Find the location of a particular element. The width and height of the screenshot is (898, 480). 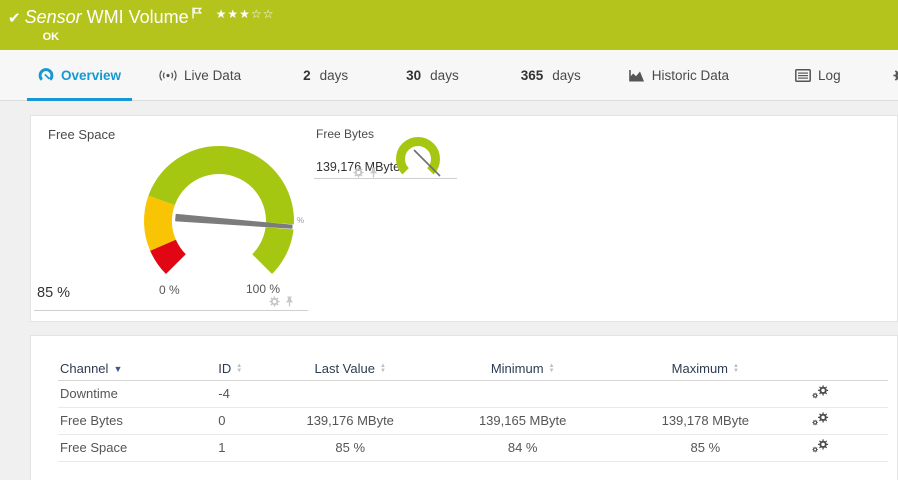

column-header-minimum: Minimum ▲ ▼ is located at coordinates (523, 369).